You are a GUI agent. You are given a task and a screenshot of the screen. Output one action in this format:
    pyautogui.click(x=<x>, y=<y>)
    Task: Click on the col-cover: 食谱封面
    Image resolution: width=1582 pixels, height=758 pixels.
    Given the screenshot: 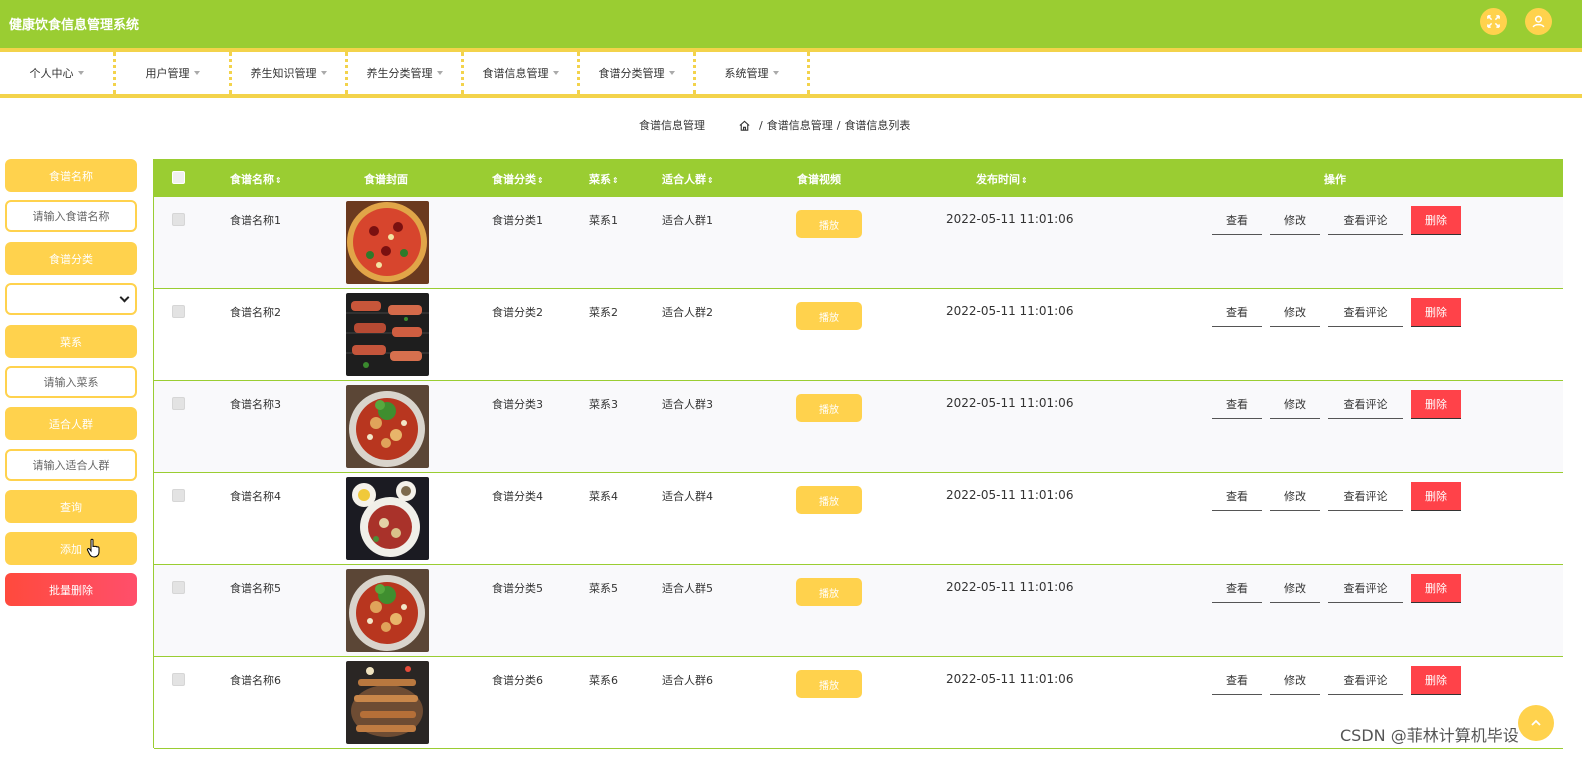 What is the action you would take?
    pyautogui.click(x=386, y=179)
    